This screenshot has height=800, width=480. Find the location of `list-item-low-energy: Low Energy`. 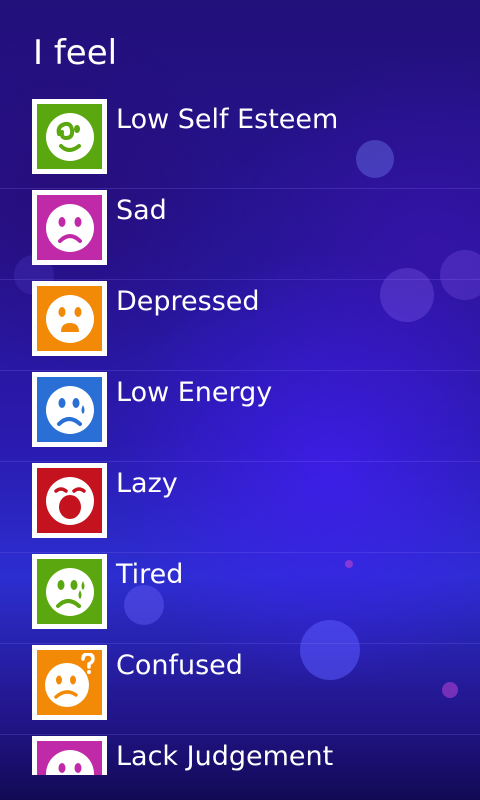

list-item-low-energy: Low Energy is located at coordinates (240, 416).